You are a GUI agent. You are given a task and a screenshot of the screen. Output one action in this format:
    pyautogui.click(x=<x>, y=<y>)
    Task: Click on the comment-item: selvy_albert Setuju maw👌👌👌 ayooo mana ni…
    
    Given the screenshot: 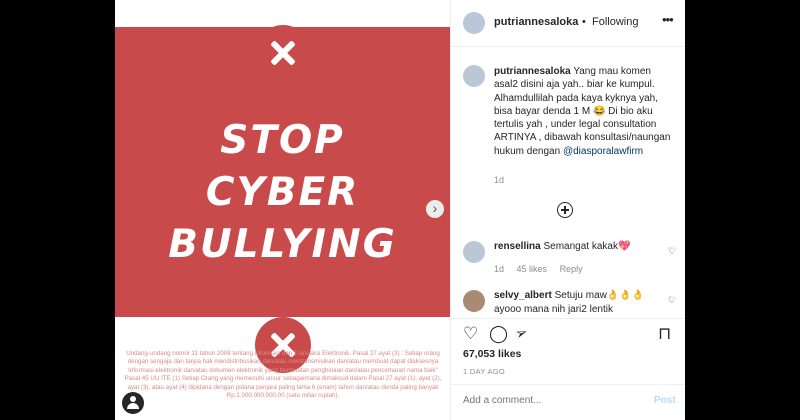 What is the action you would take?
    pyautogui.click(x=574, y=302)
    